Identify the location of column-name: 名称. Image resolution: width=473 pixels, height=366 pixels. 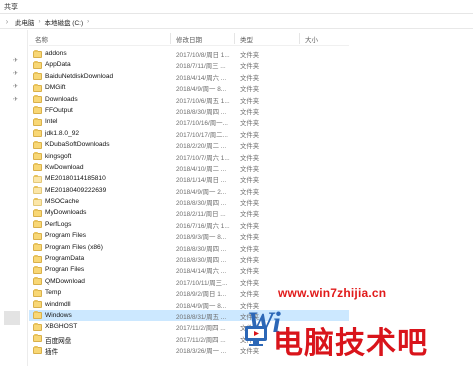
(41, 39).